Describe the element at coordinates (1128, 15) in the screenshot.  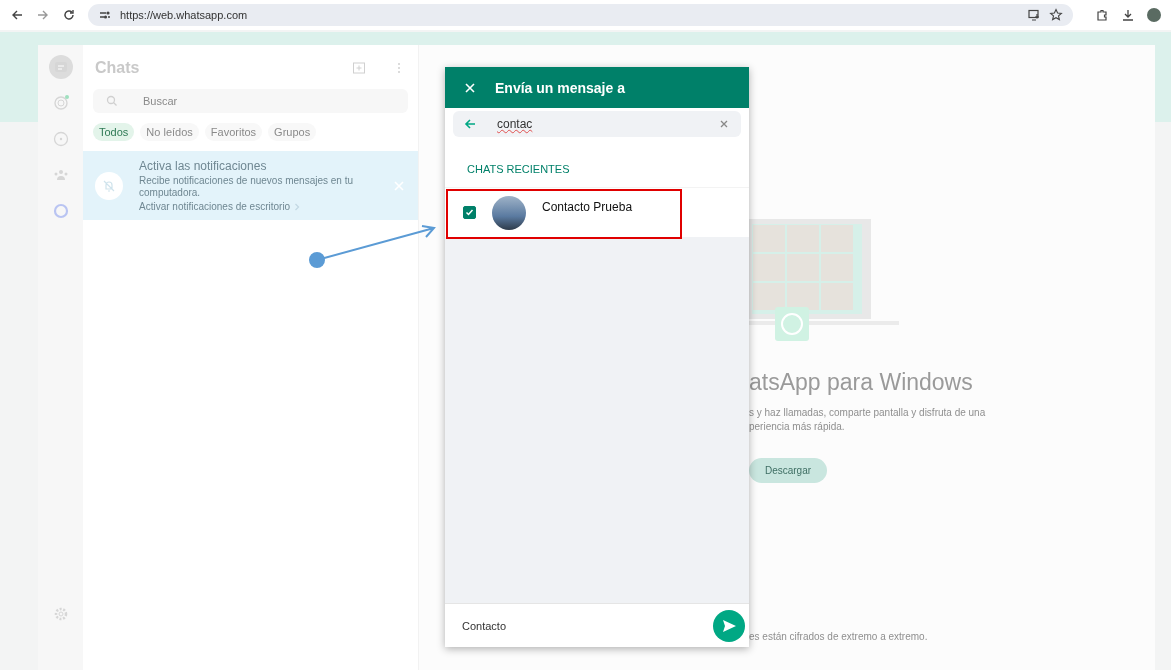
I see `download-icon` at that location.